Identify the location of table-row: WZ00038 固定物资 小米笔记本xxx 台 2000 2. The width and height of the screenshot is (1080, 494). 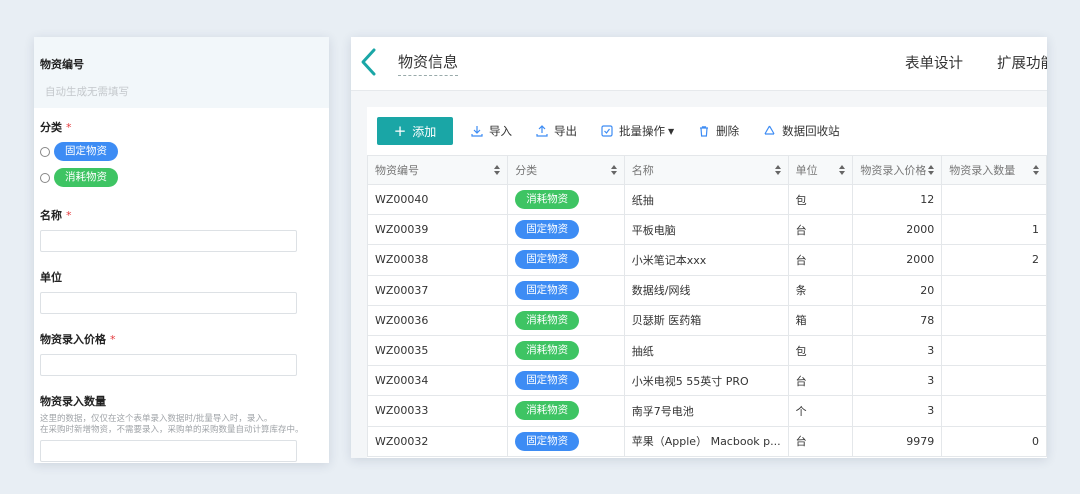
(706, 260).